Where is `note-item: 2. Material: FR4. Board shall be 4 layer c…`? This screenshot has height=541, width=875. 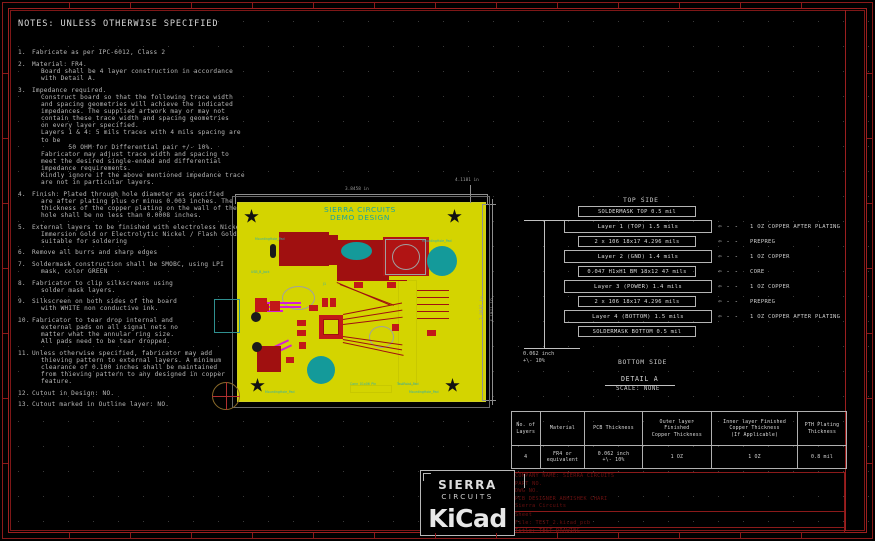 note-item: 2. Material: FR4. Board shall be 4 layer c… is located at coordinates (134, 71).